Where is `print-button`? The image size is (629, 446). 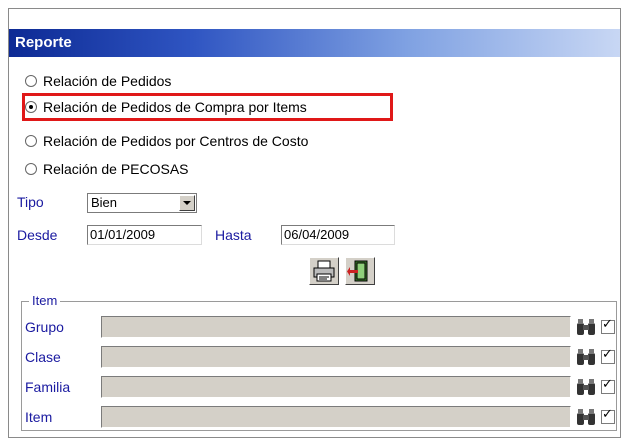
print-button is located at coordinates (324, 271).